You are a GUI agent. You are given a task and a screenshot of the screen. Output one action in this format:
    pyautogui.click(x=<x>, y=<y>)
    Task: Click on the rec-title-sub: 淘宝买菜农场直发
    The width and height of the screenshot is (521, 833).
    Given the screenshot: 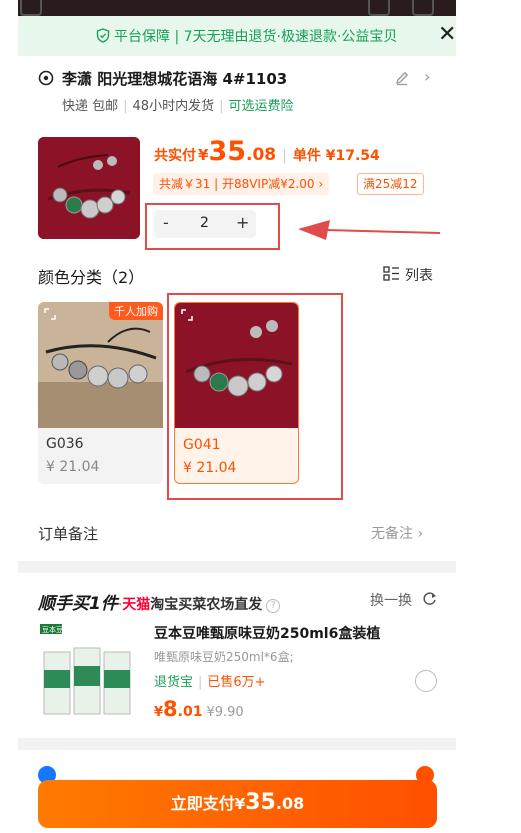 What is the action you would take?
    pyautogui.click(x=206, y=605)
    